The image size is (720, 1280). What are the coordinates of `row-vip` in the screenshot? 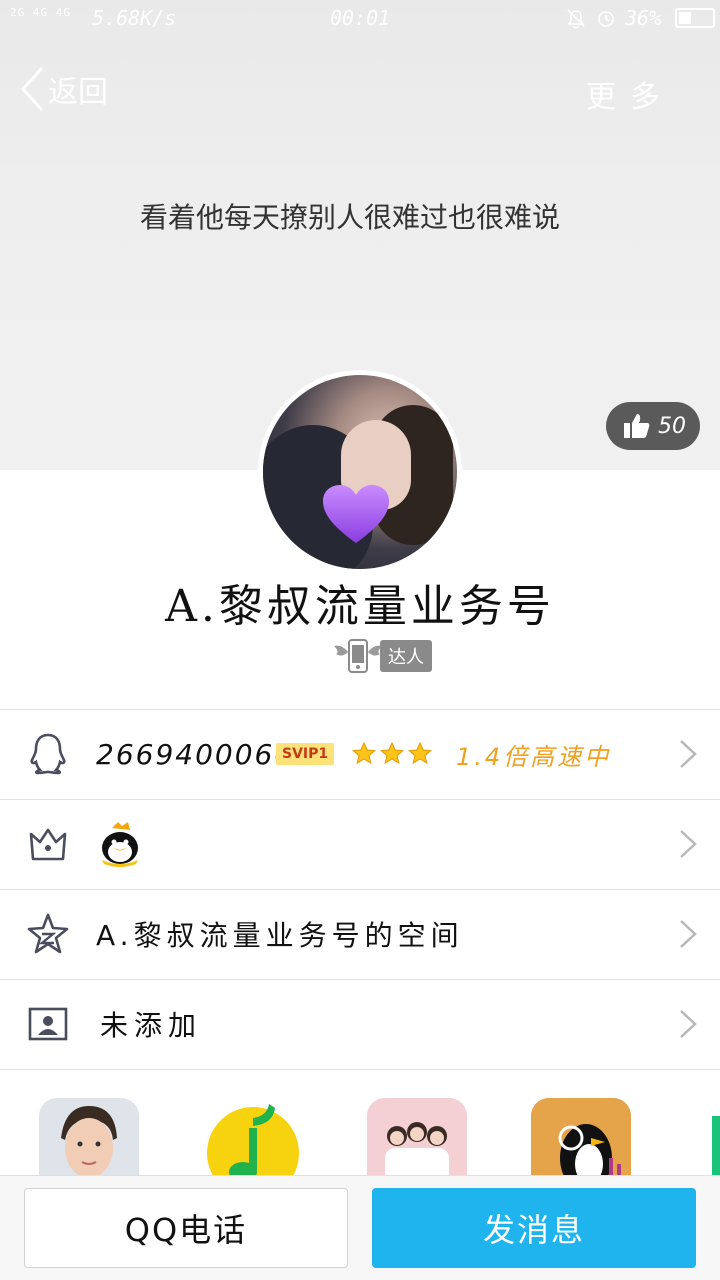 It's located at (360, 844).